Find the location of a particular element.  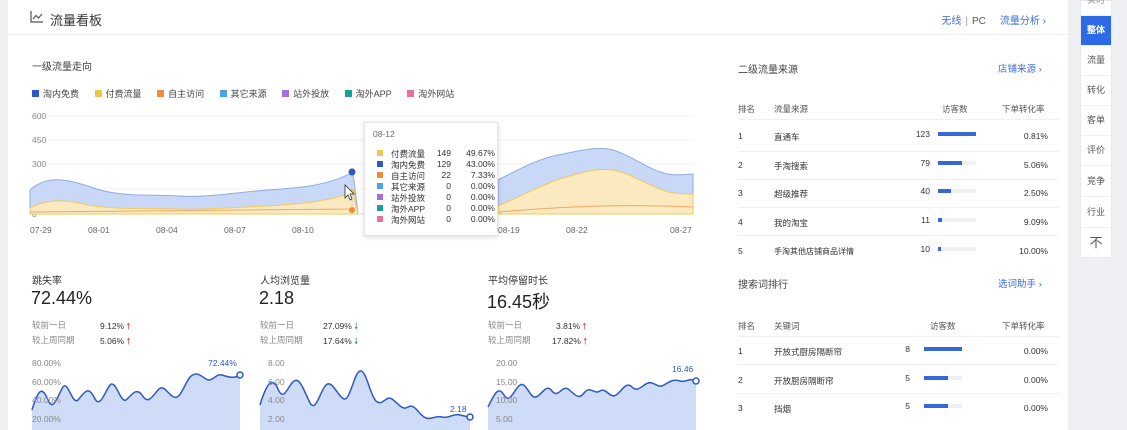

spark-end-label: 2.18 is located at coordinates (458, 409).